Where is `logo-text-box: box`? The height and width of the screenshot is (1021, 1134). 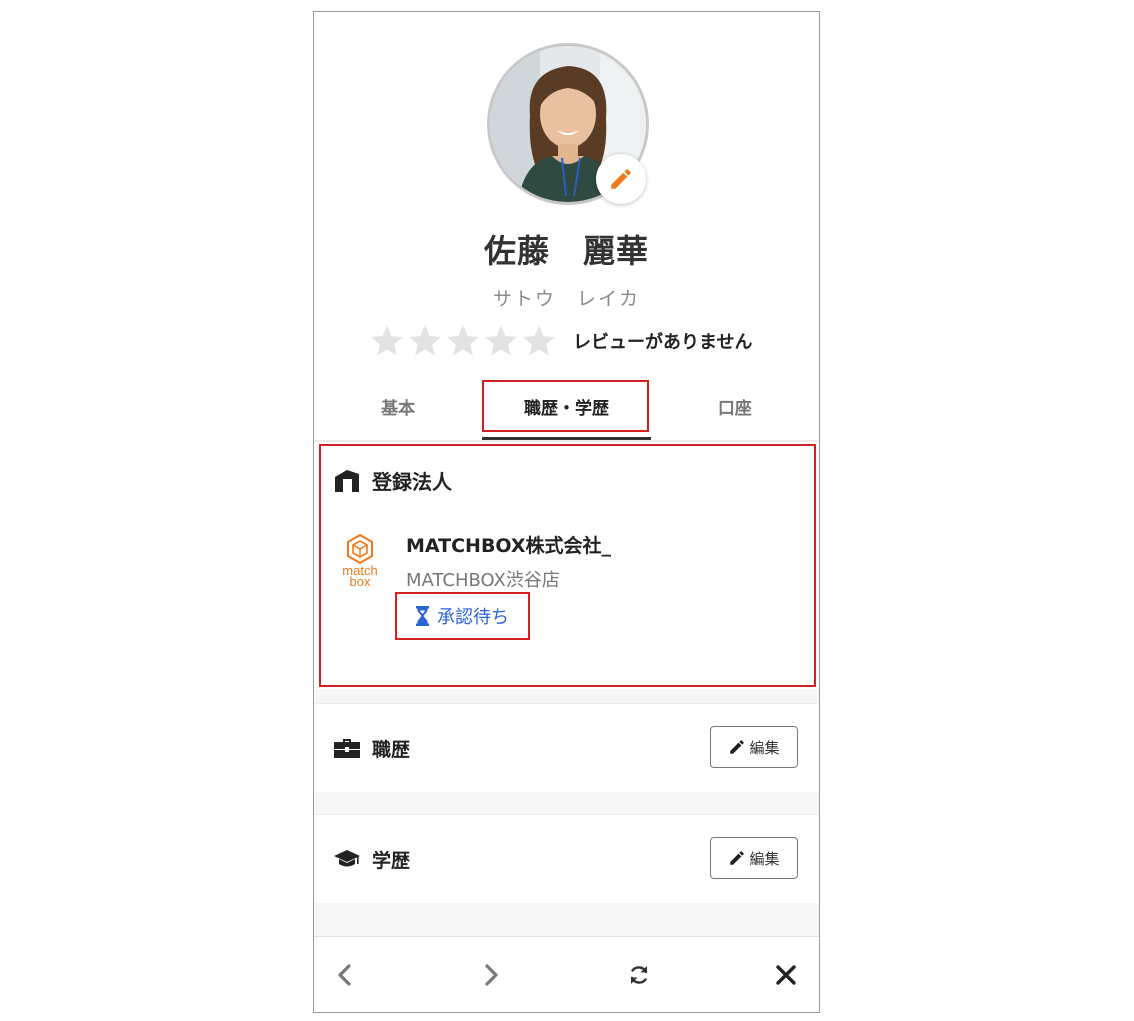 logo-text-box: box is located at coordinates (360, 581).